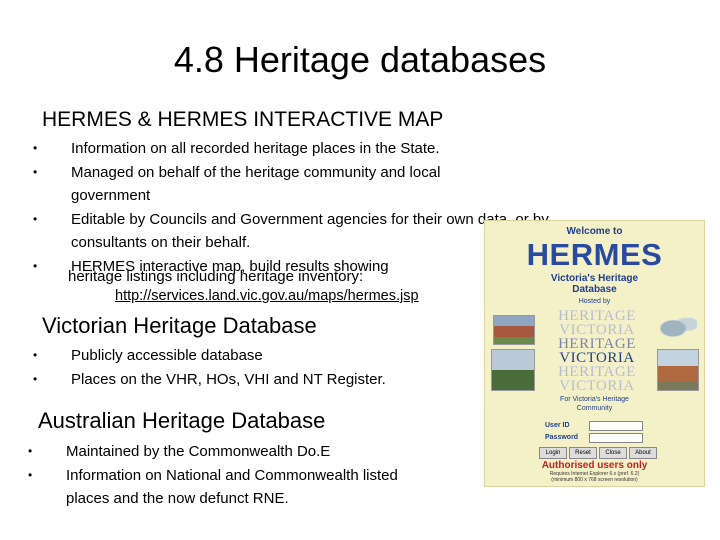  I want to click on section-heading-australian: Australian Heritage Database, so click(182, 420).